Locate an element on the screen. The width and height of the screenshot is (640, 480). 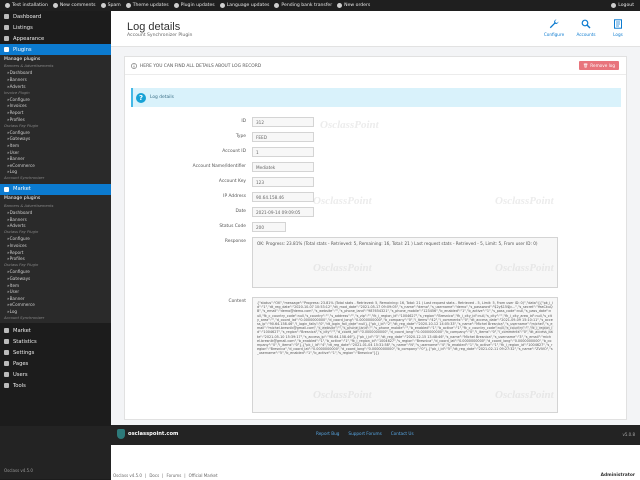
sidebar-item-listings: Listings is located at coordinates (55, 27).